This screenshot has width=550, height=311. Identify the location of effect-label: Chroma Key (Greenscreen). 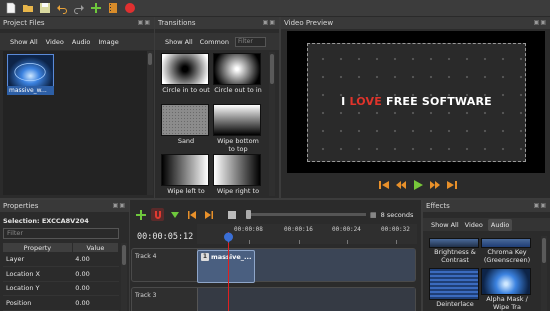
(507, 256).